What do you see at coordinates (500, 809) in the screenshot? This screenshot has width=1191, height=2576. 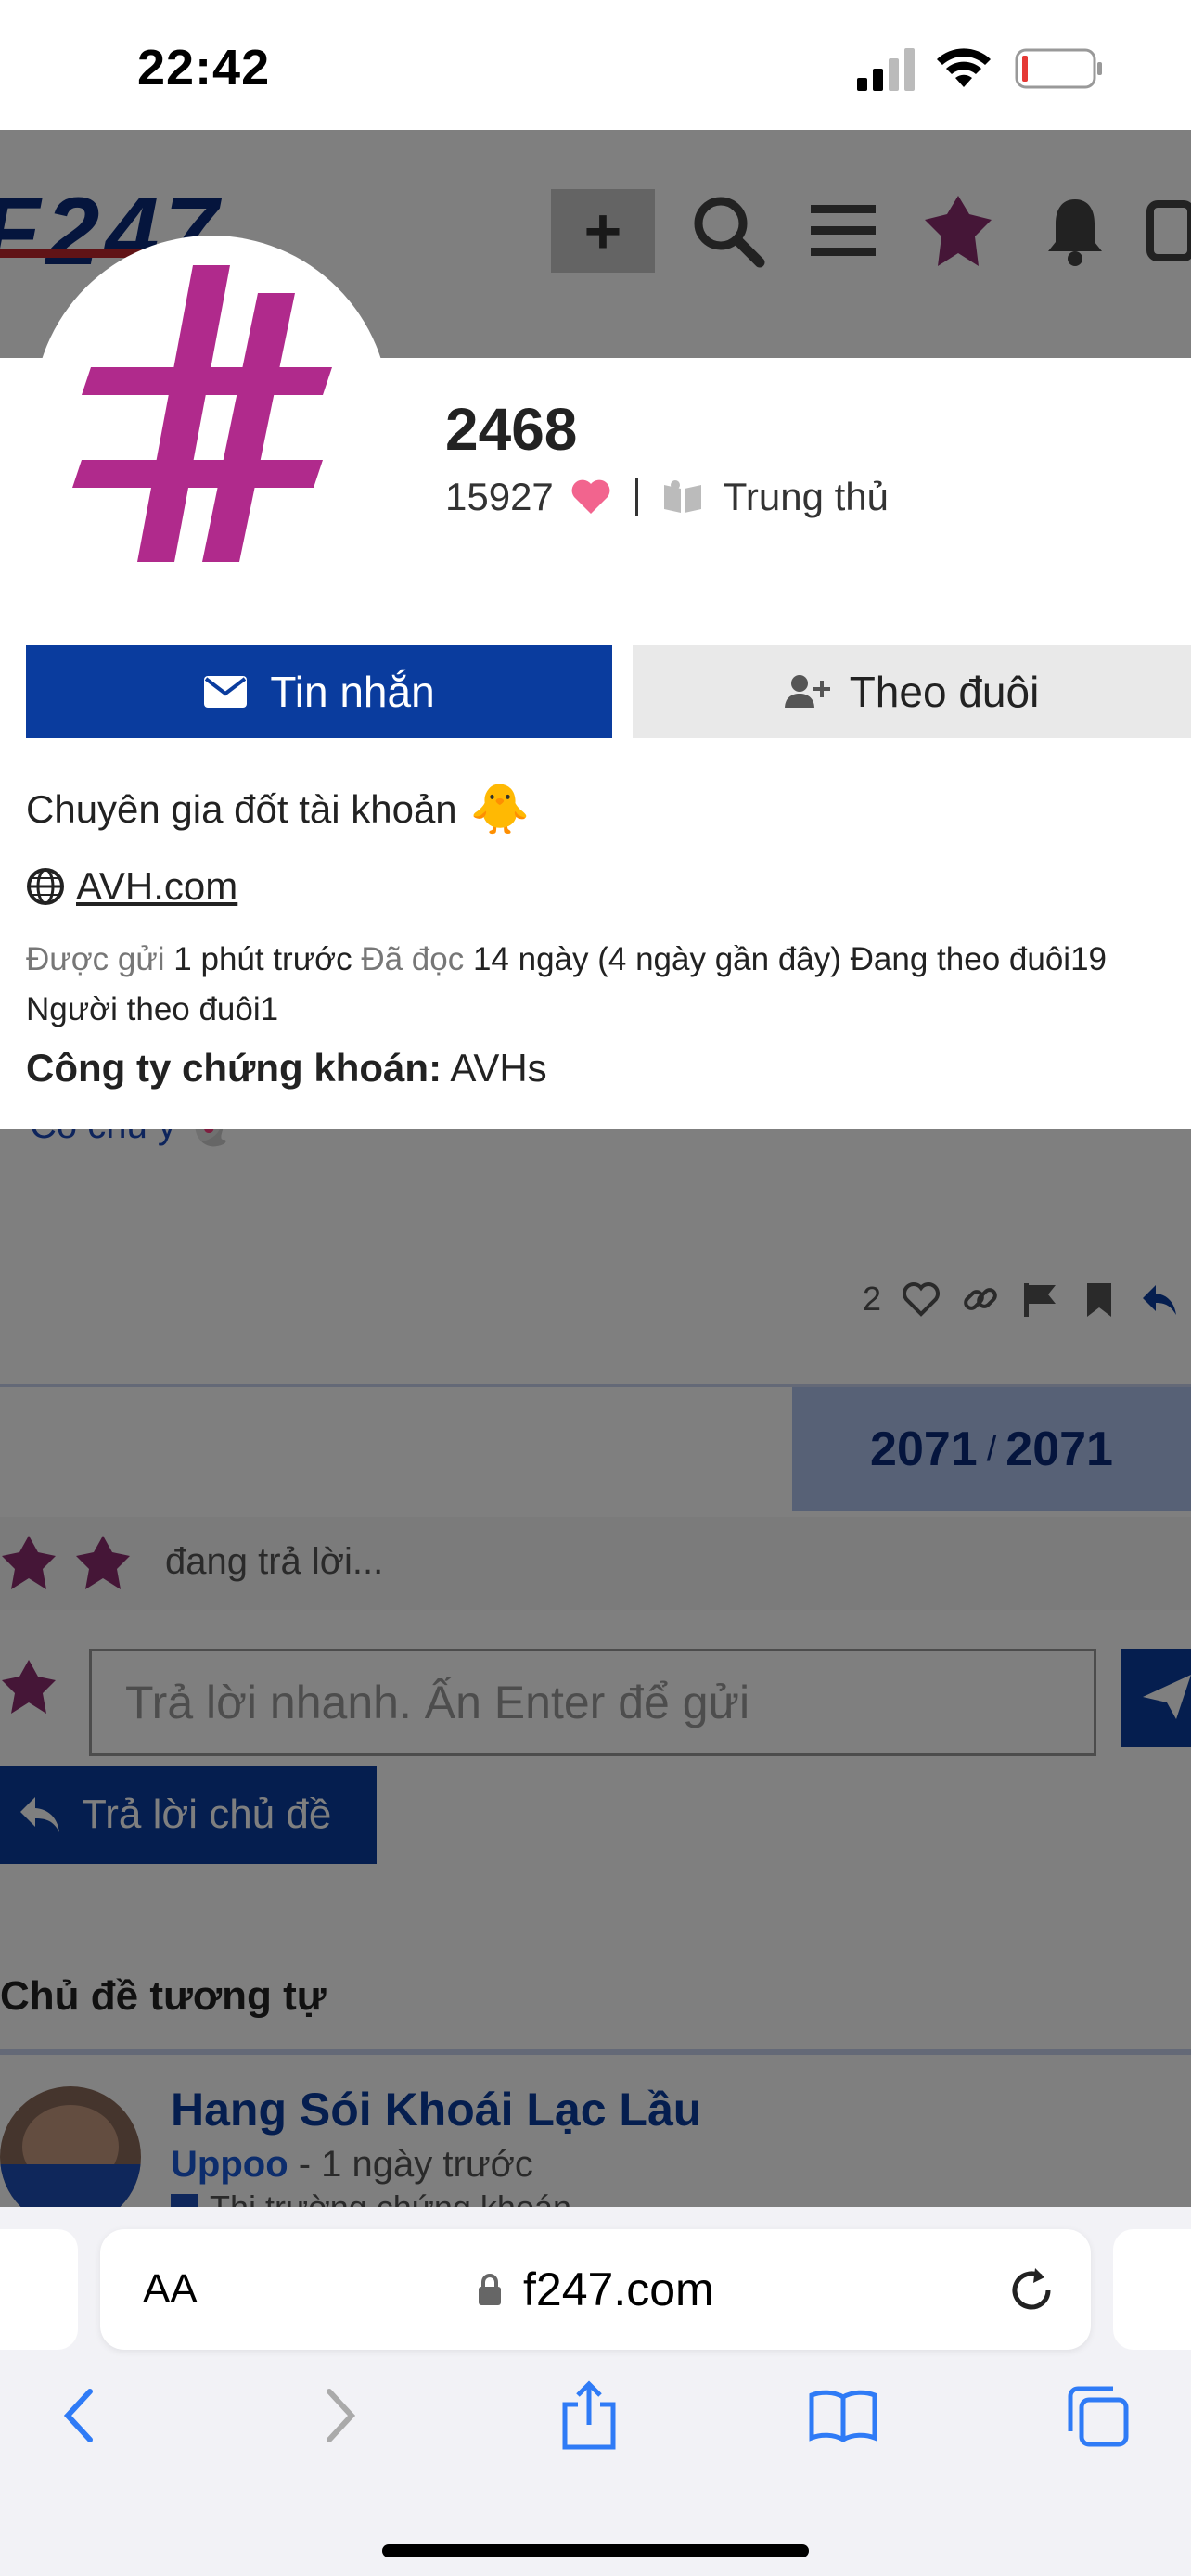 I see `chick-emoji-icon: 🐥` at bounding box center [500, 809].